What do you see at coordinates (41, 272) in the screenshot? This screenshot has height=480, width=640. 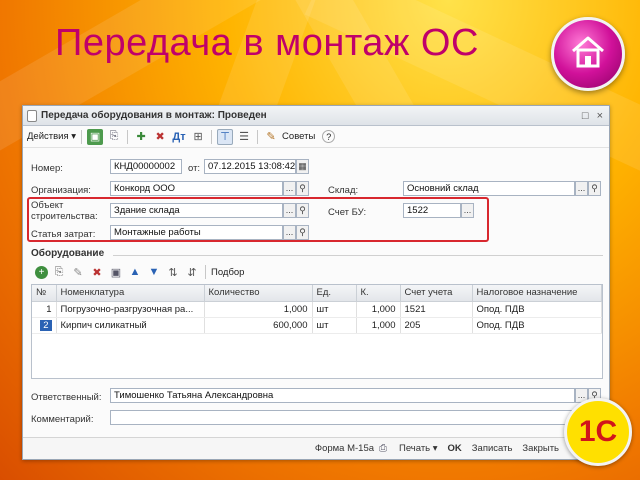 I see `add-row-icon: +` at bounding box center [41, 272].